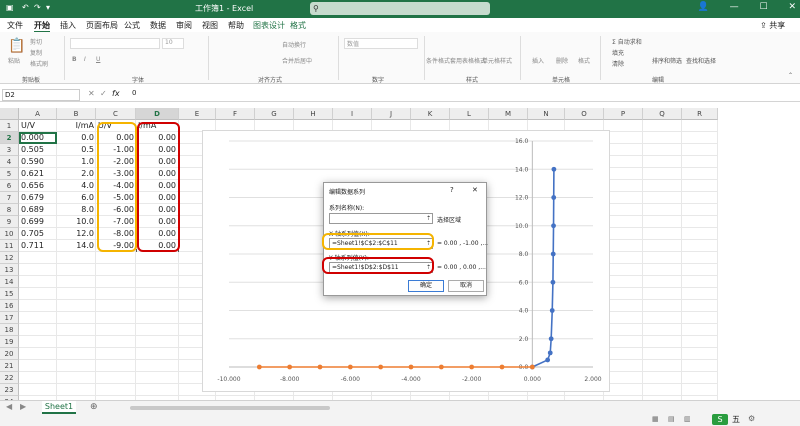  I want to click on column-header-d: D, so click(157, 114).